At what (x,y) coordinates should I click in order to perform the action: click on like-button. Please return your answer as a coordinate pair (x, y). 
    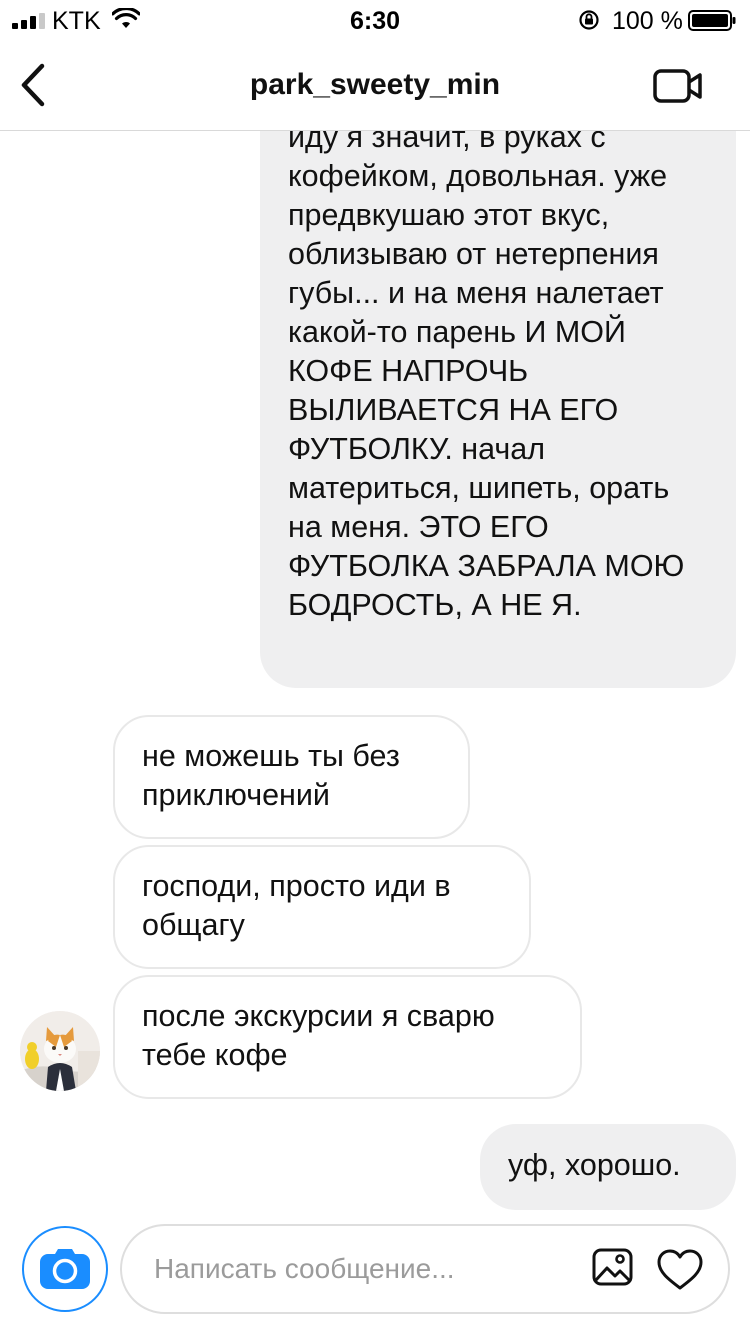
    Looking at the image, I should click on (680, 1270).